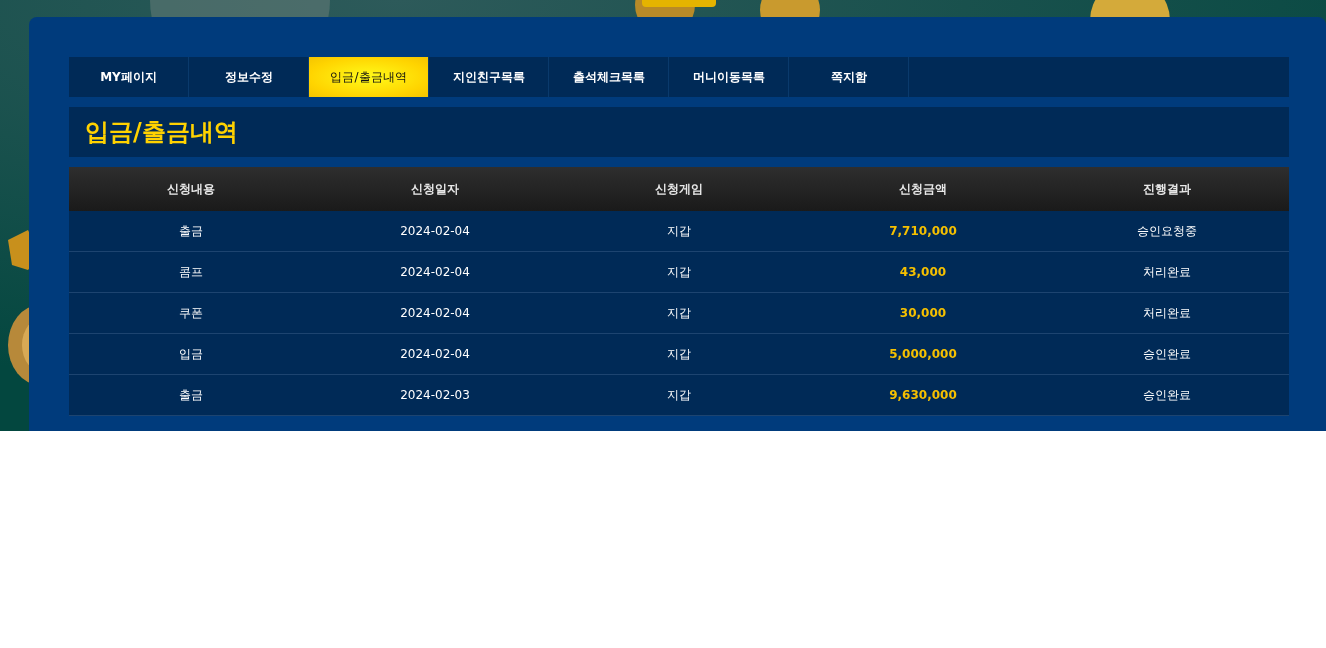 This screenshot has width=1326, height=648. I want to click on column-header: 진행결과, so click(1167, 189).